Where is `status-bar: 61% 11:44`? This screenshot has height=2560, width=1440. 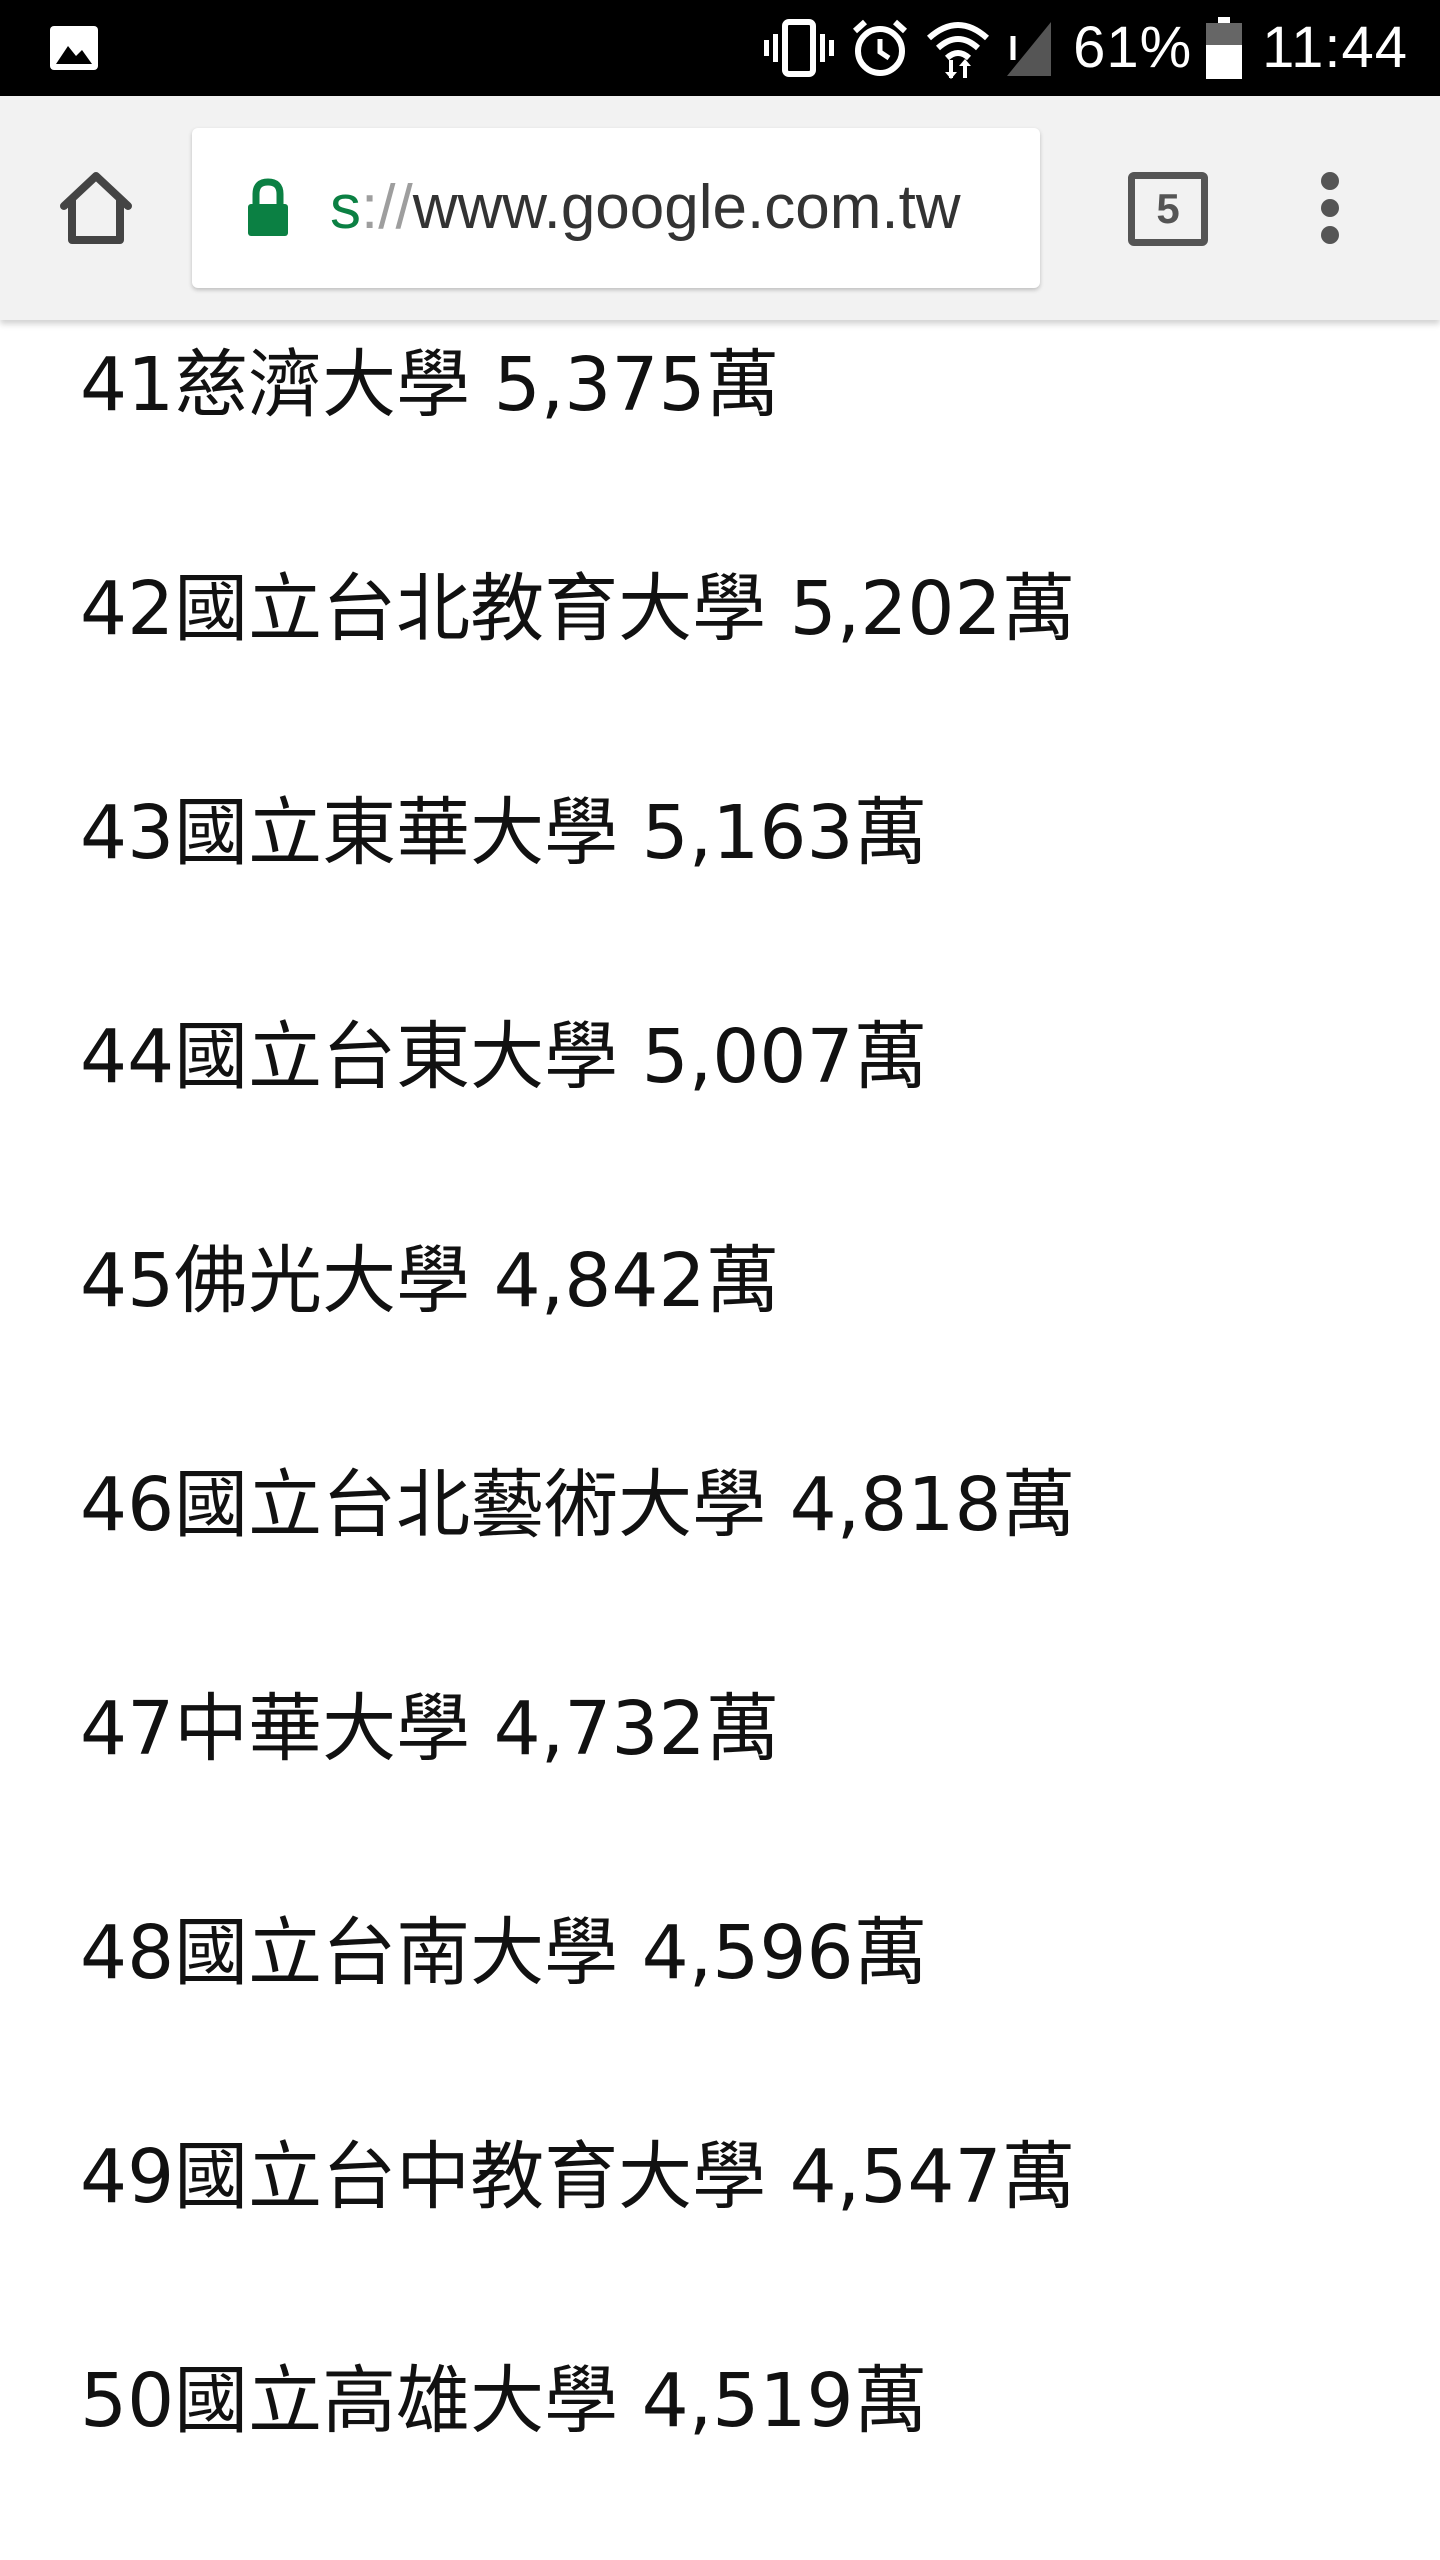 status-bar: 61% 11:44 is located at coordinates (720, 48).